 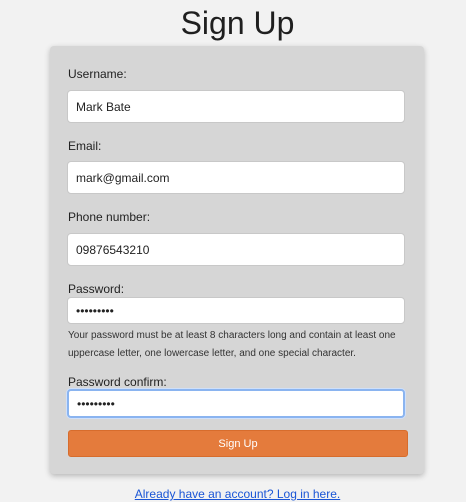 What do you see at coordinates (236, 403) in the screenshot?
I see `password-confirm-input` at bounding box center [236, 403].